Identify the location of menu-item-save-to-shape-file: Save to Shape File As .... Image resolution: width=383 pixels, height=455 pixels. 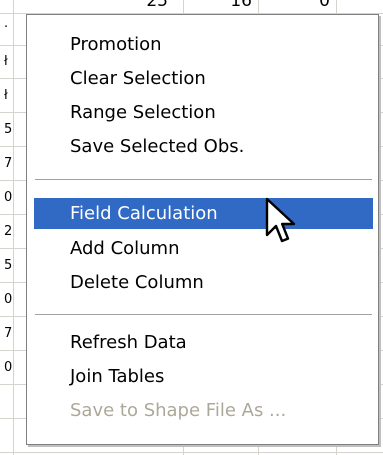
(178, 410).